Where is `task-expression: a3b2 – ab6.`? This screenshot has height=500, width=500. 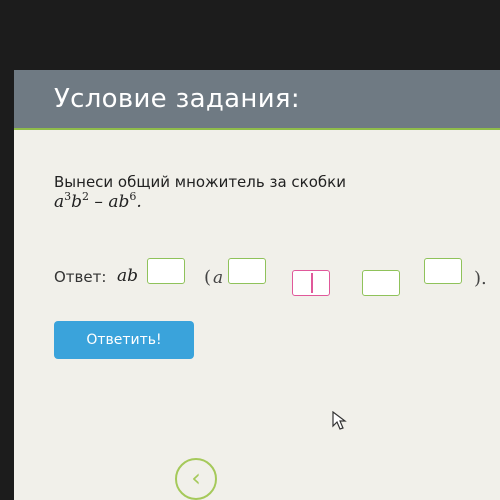
task-expression: a3b2 – ab6. is located at coordinates (98, 201).